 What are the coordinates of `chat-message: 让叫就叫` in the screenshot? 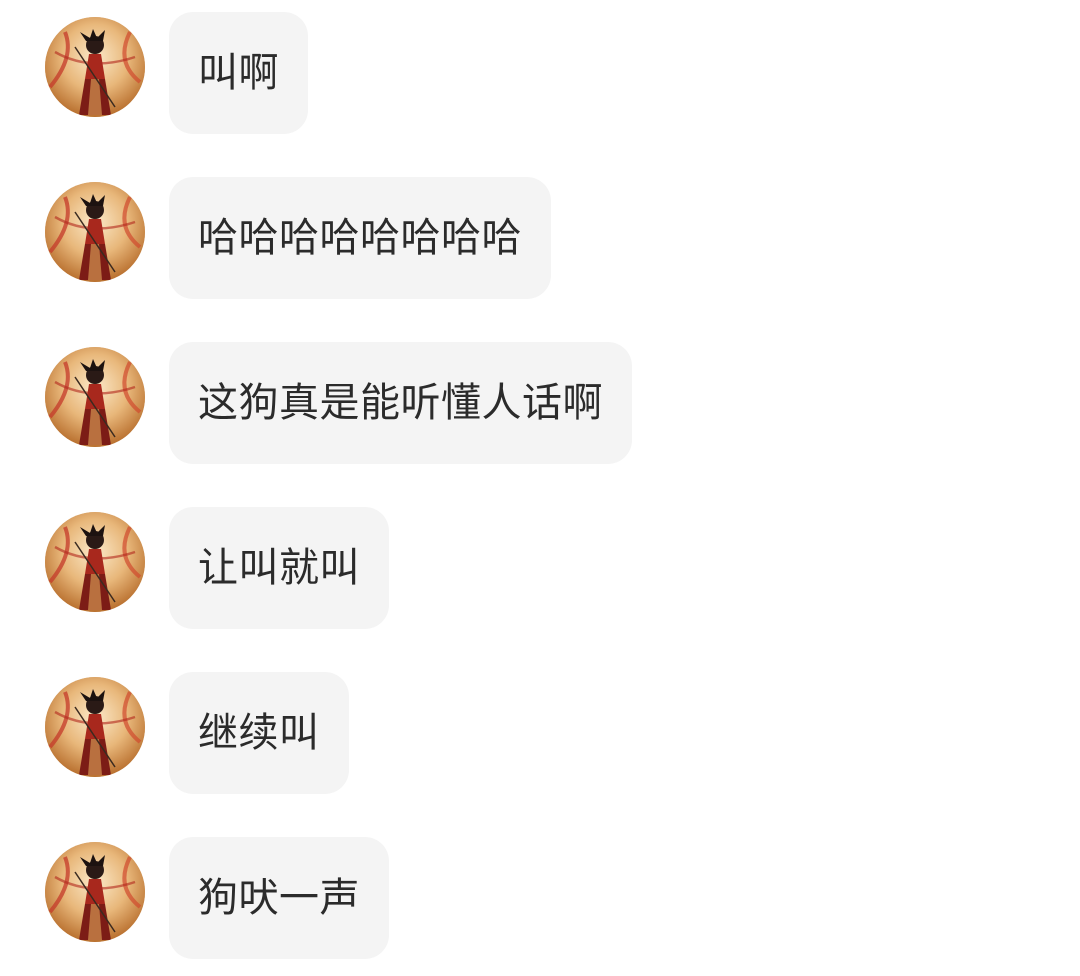 It's located at (540, 568).